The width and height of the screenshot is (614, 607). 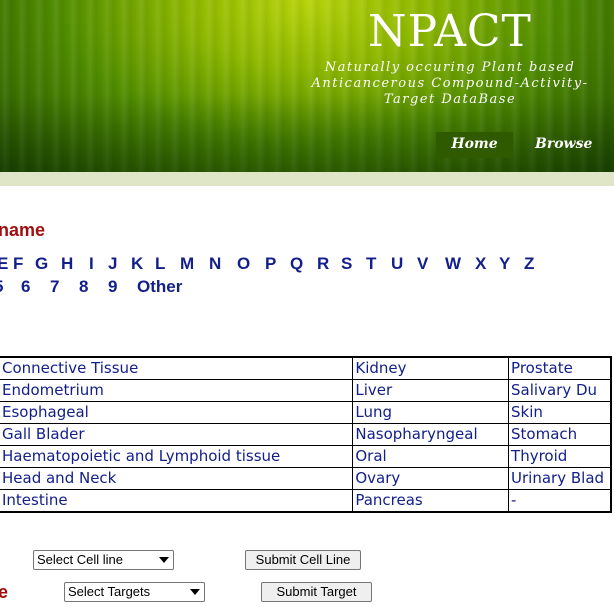 I want to click on alphabet-link: Y, so click(x=504, y=264).